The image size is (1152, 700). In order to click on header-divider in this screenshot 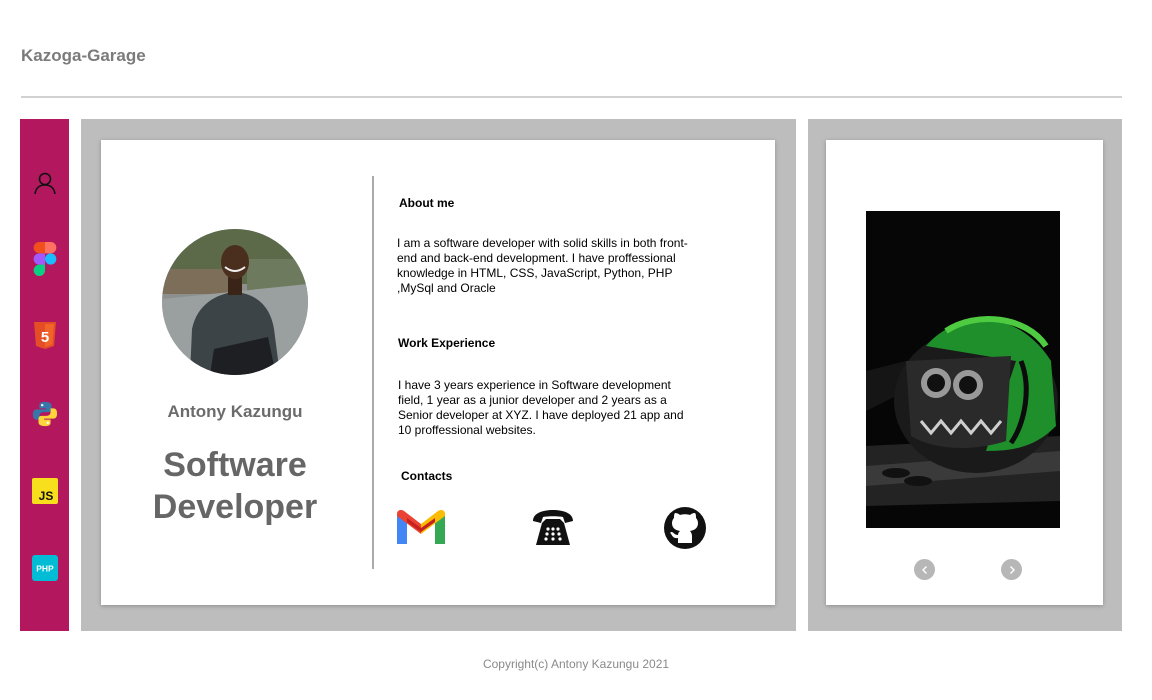, I will do `click(571, 97)`.